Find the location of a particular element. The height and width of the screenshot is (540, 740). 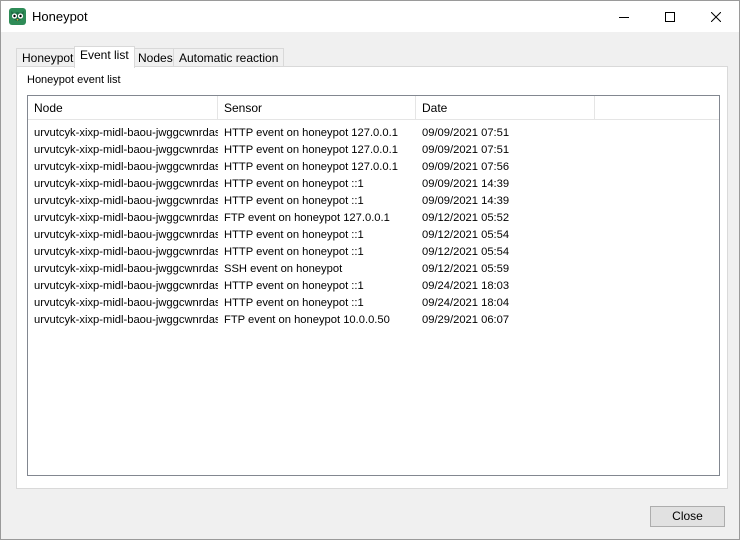

minimize-button is located at coordinates (624, 16).